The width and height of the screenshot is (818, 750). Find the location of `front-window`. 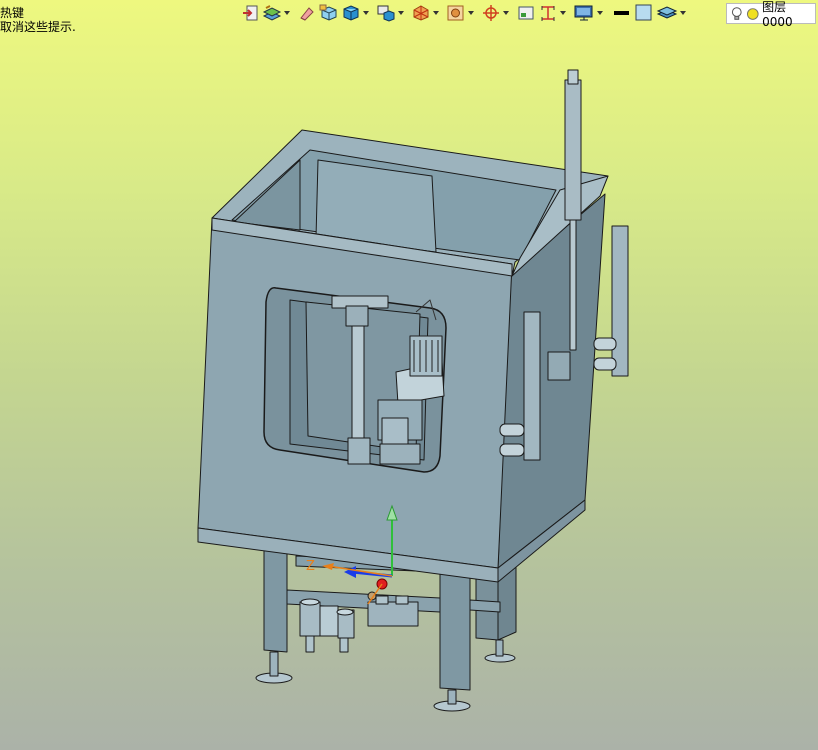

front-window is located at coordinates (355, 380).